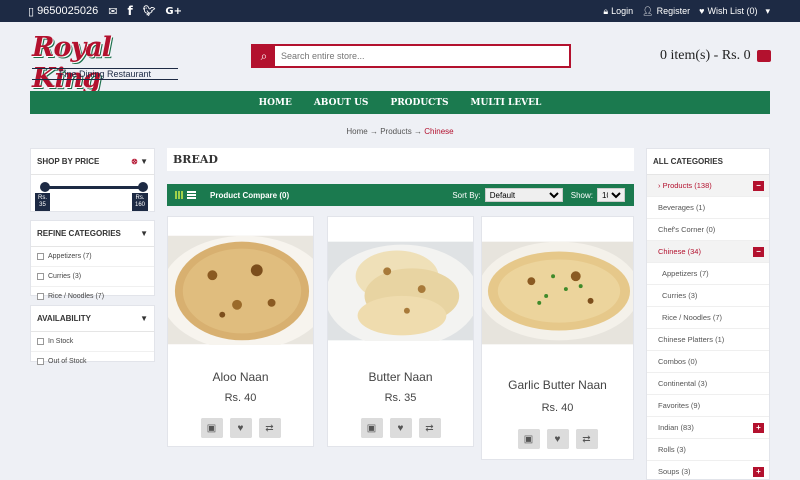 This screenshot has width=800, height=480. Describe the element at coordinates (129, 11) in the screenshot. I see `facebook-icon: f` at that location.